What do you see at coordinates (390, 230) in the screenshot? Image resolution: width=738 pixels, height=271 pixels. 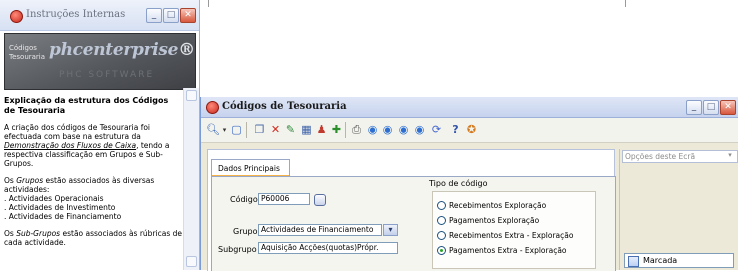 I see `grupo-dropdown-button: ▾` at bounding box center [390, 230].